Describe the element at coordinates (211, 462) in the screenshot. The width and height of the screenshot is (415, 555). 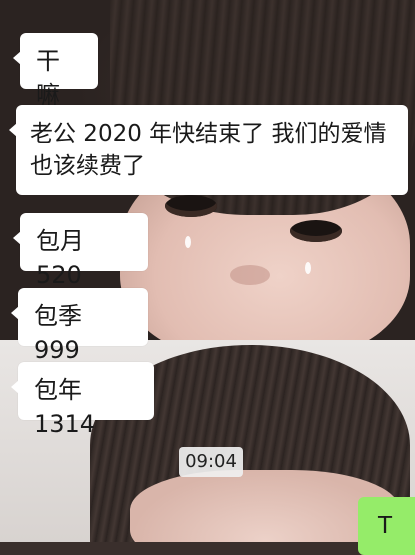
I see `message-timestamp: 09:04` at that location.